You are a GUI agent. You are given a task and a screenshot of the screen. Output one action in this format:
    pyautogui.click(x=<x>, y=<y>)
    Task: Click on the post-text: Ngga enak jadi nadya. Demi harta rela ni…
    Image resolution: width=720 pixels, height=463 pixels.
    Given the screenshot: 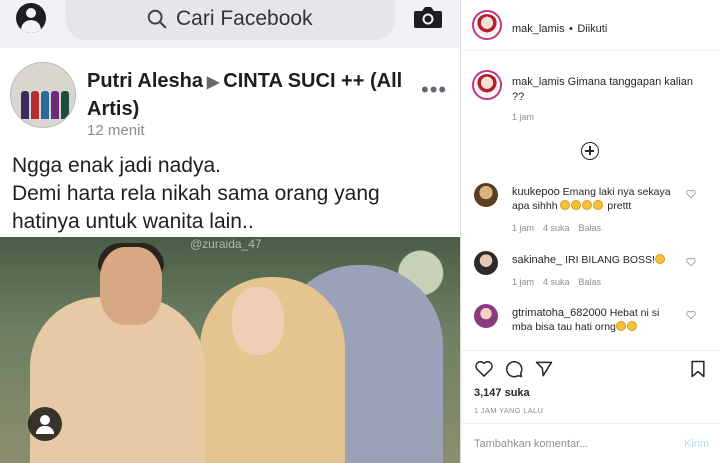 What is the action you would take?
    pyautogui.click(x=232, y=194)
    